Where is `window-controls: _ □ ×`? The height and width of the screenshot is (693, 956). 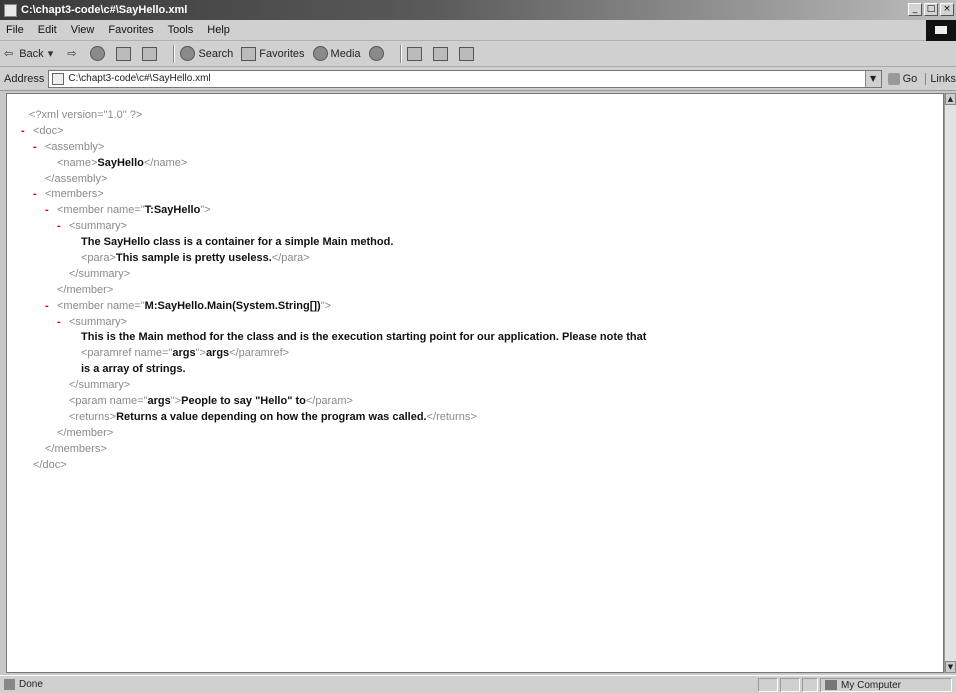 window-controls: _ □ × is located at coordinates (931, 9).